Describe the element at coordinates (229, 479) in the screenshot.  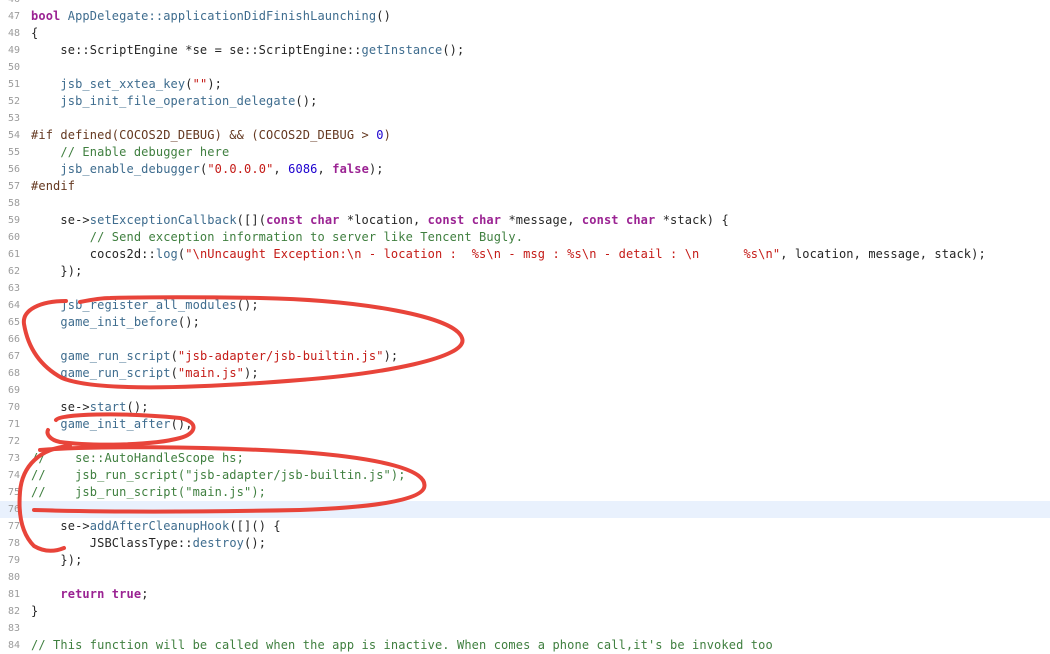
I see `annotation-ellipse-commented-right` at that location.